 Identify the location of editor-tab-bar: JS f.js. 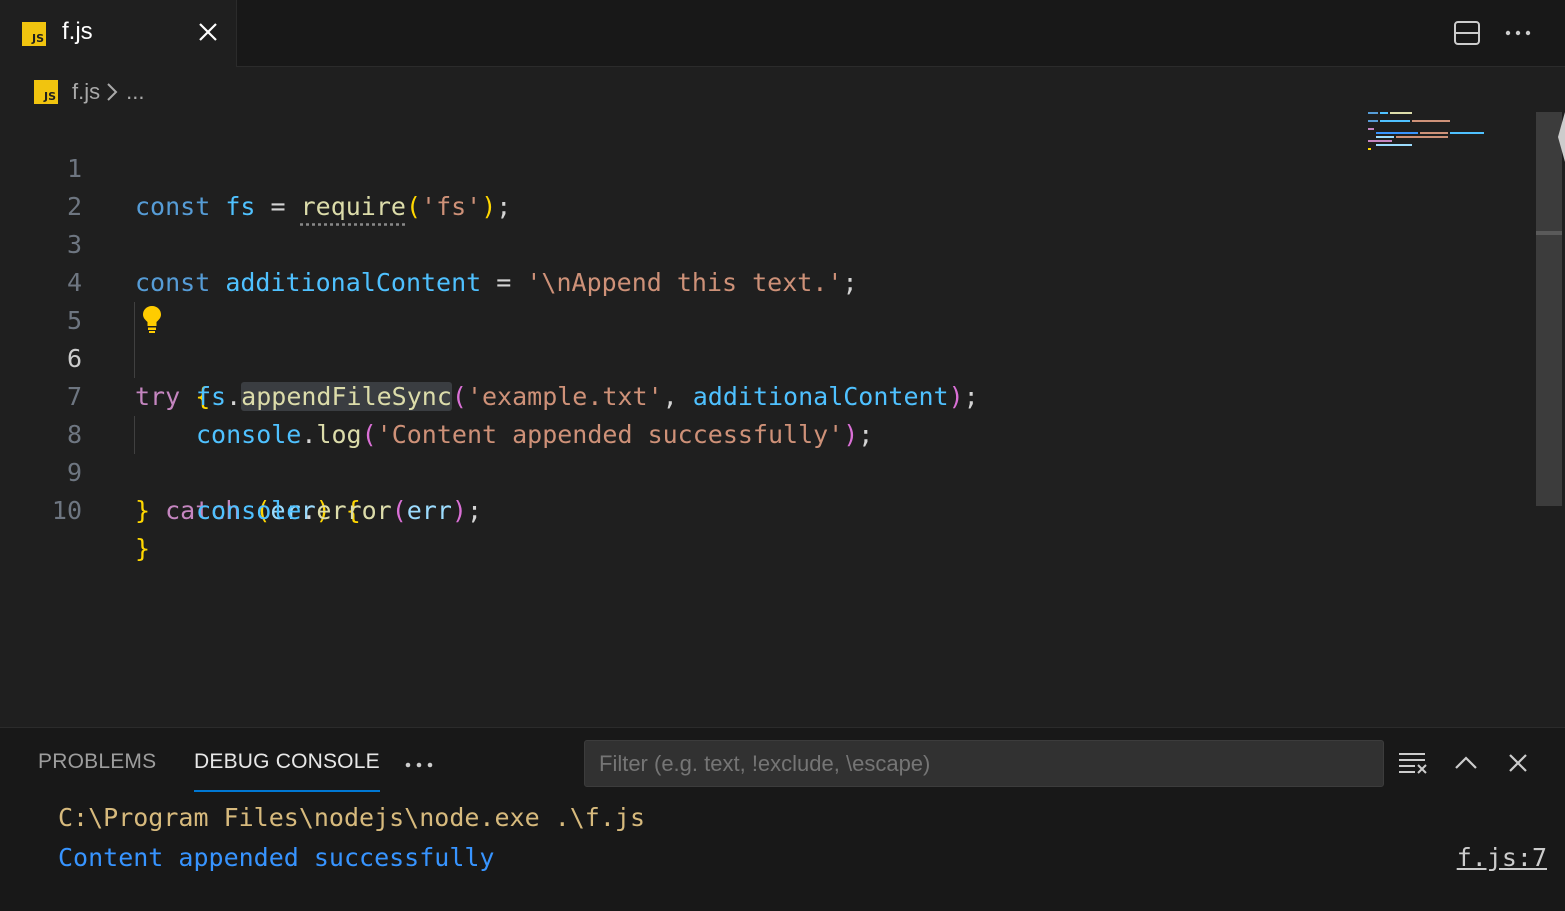
(782, 34).